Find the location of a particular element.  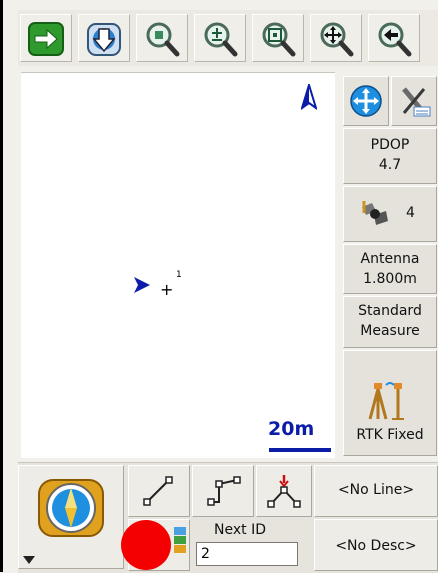

satellites-button: 4 is located at coordinates (390, 214).